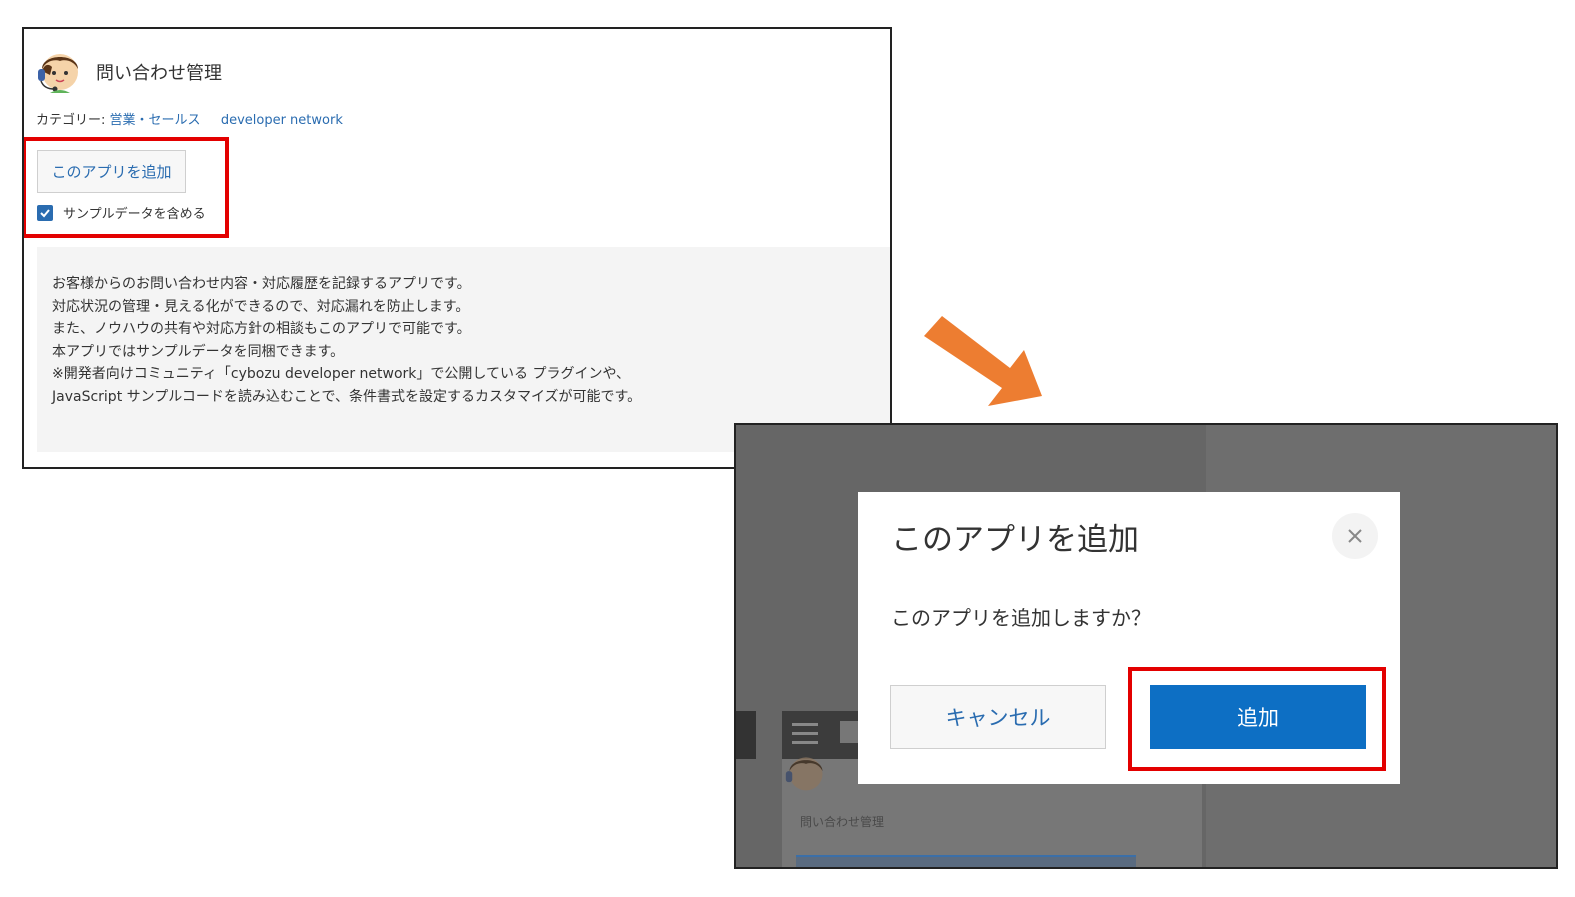  Describe the element at coordinates (71, 120) in the screenshot. I see `category-label: カテゴリー:` at that location.